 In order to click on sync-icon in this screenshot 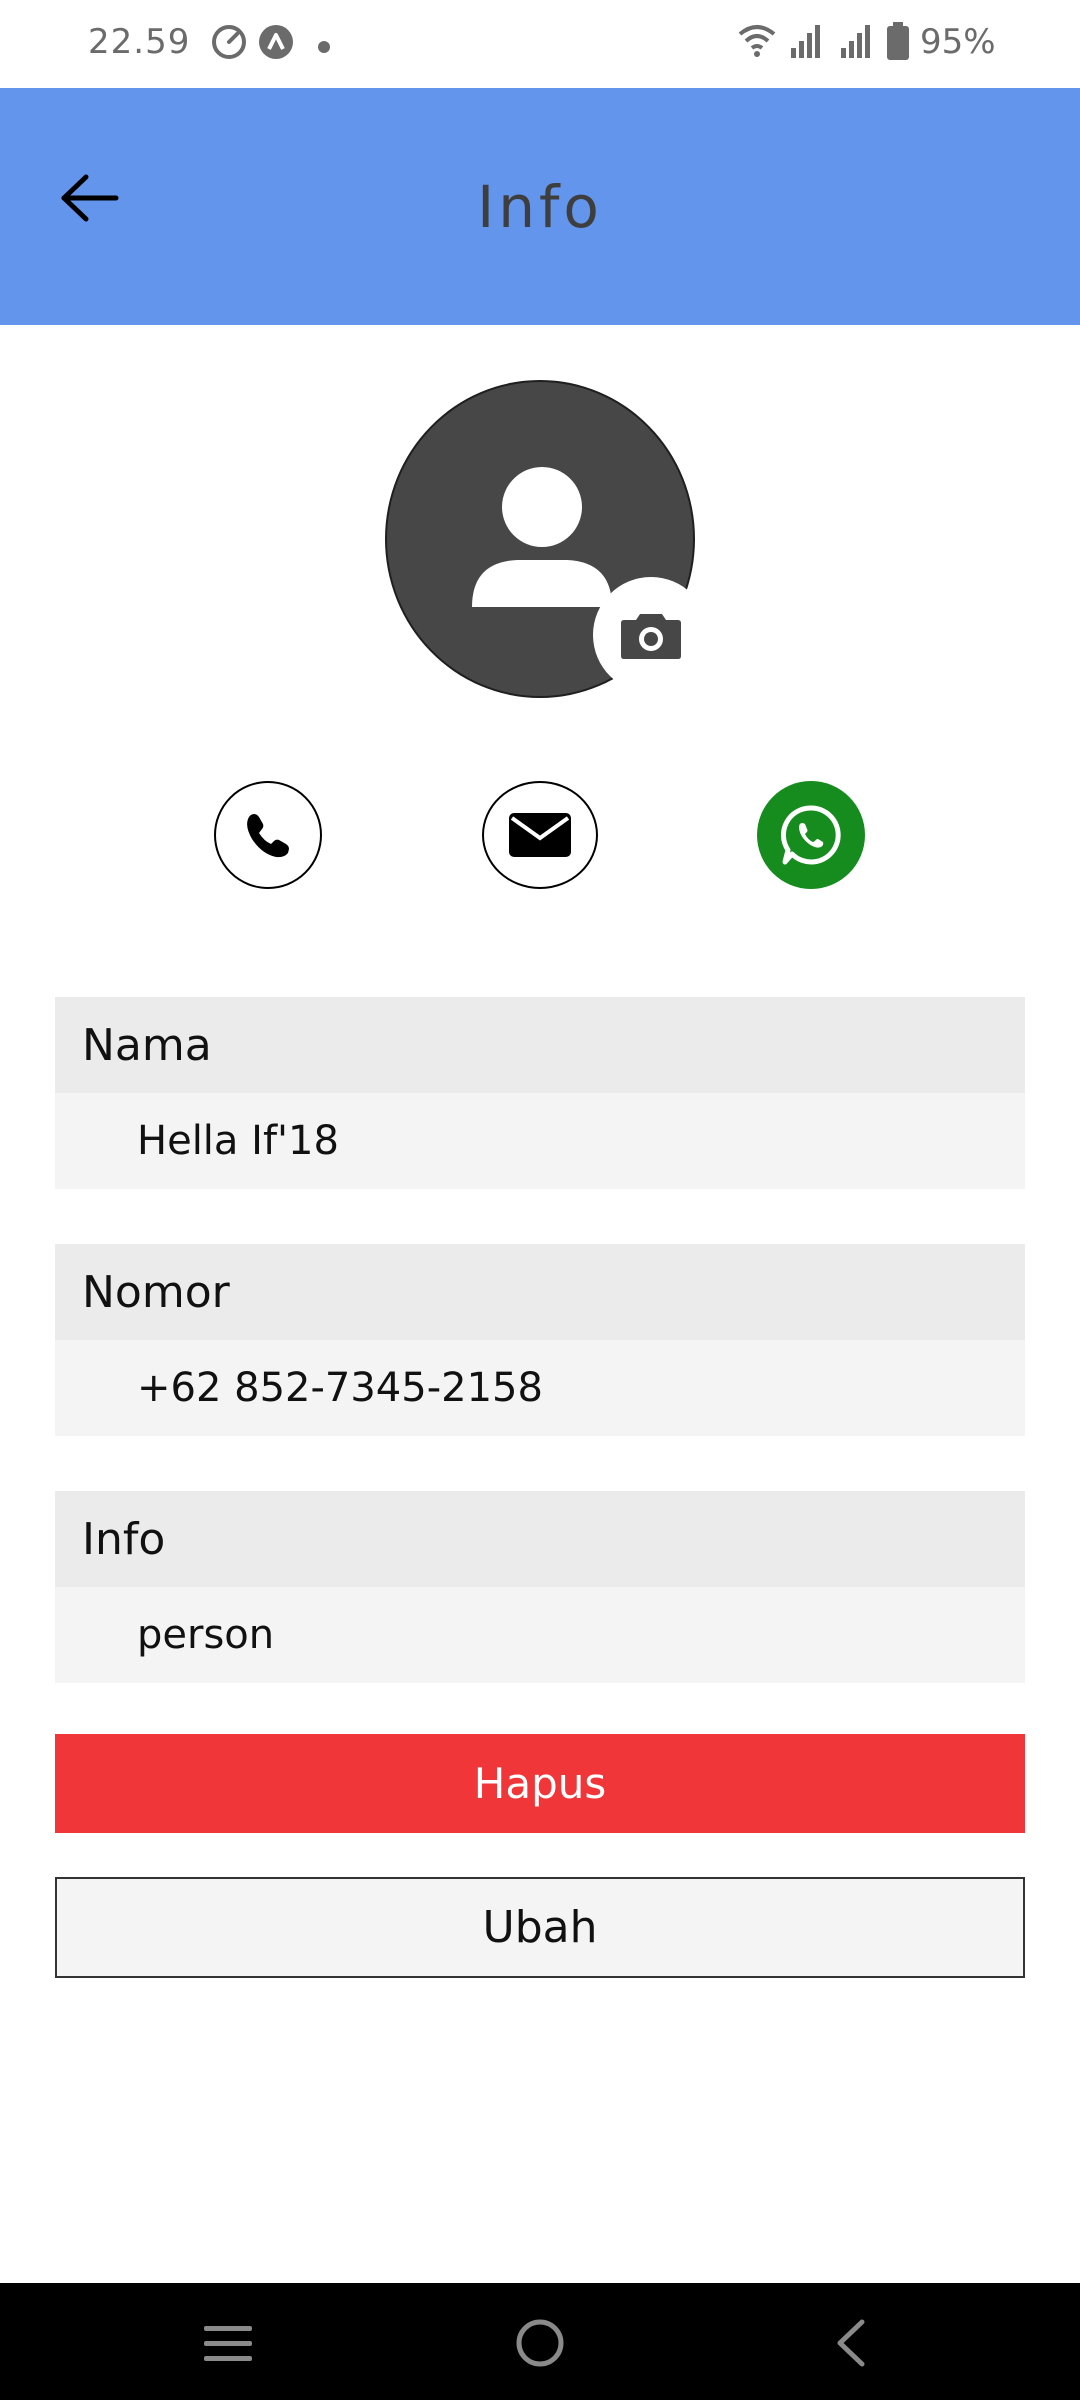, I will do `click(276, 44)`.